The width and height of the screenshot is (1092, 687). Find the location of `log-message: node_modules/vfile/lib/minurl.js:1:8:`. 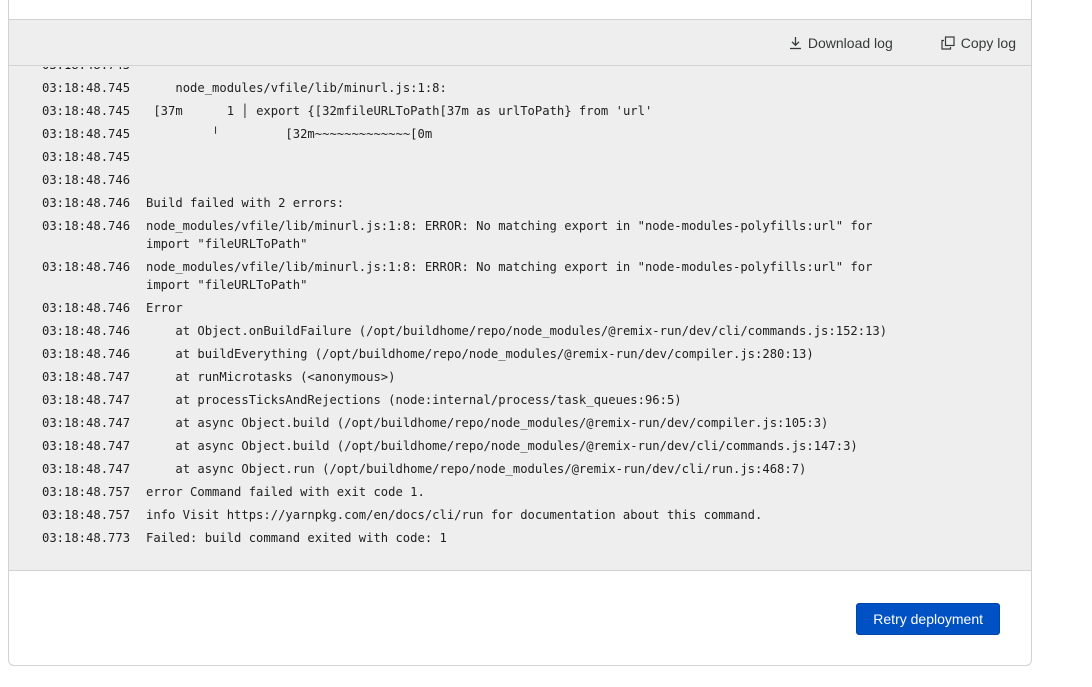

log-message: node_modules/vfile/lib/minurl.js:1:8: is located at coordinates (296, 88).